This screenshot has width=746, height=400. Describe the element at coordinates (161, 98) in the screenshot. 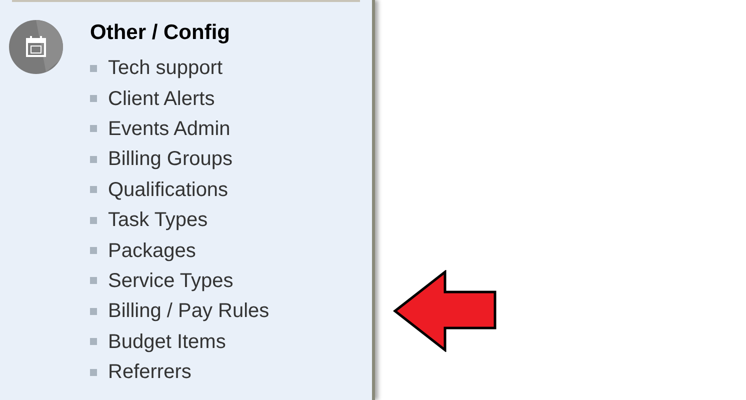

I see `menu-link: Client Alerts` at that location.